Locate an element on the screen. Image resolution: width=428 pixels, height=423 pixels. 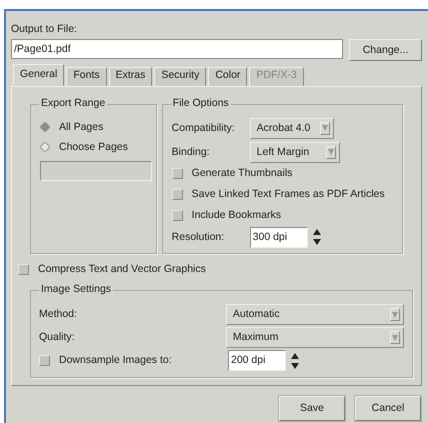
checkbox-label: Generate Thumbnails is located at coordinates (242, 173).